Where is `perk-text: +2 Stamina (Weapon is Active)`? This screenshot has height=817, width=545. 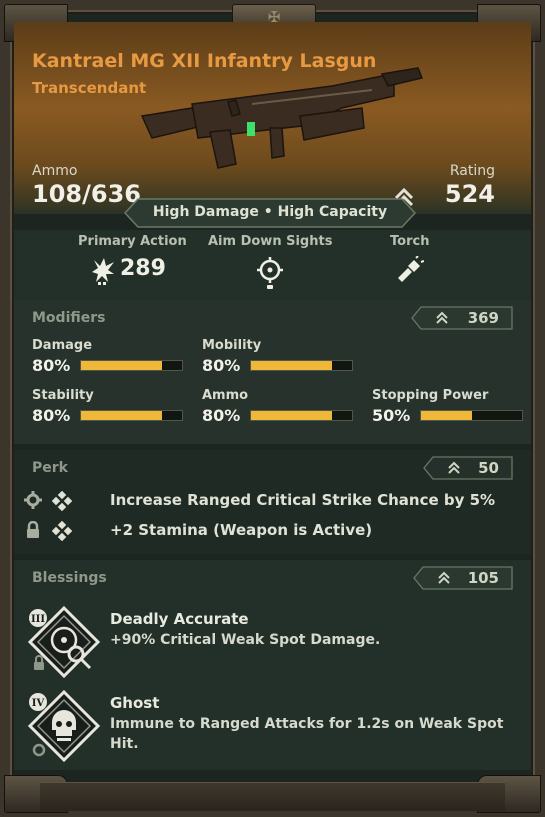
perk-text: +2 Stamina (Weapon is Active) is located at coordinates (241, 530).